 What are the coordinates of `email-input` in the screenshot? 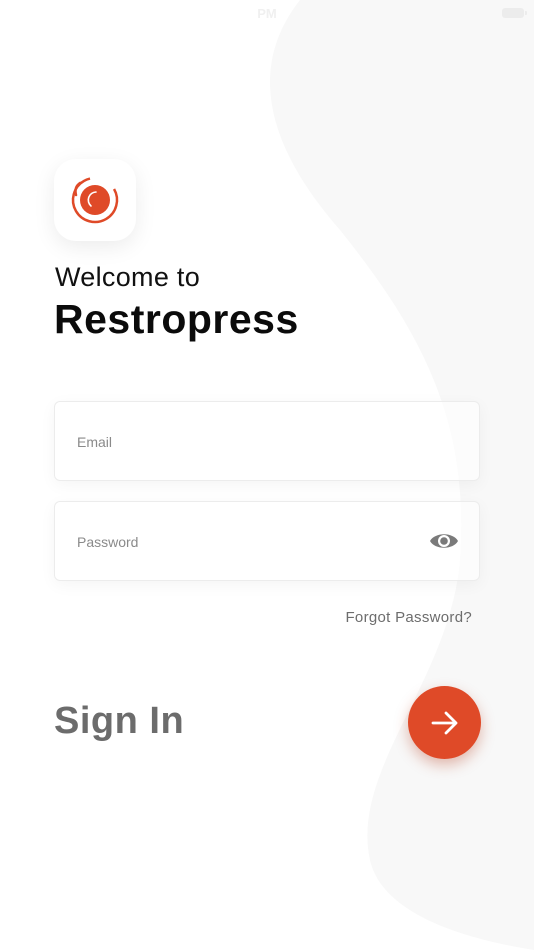 It's located at (247, 442).